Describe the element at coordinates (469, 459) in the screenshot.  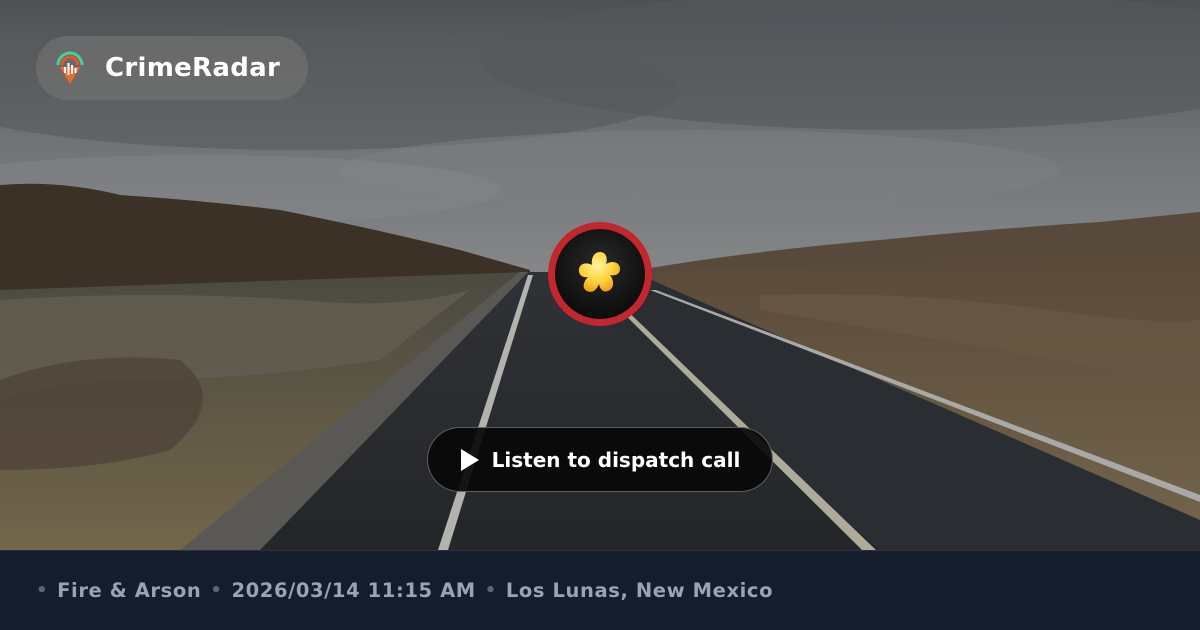
I see `play-icon` at that location.